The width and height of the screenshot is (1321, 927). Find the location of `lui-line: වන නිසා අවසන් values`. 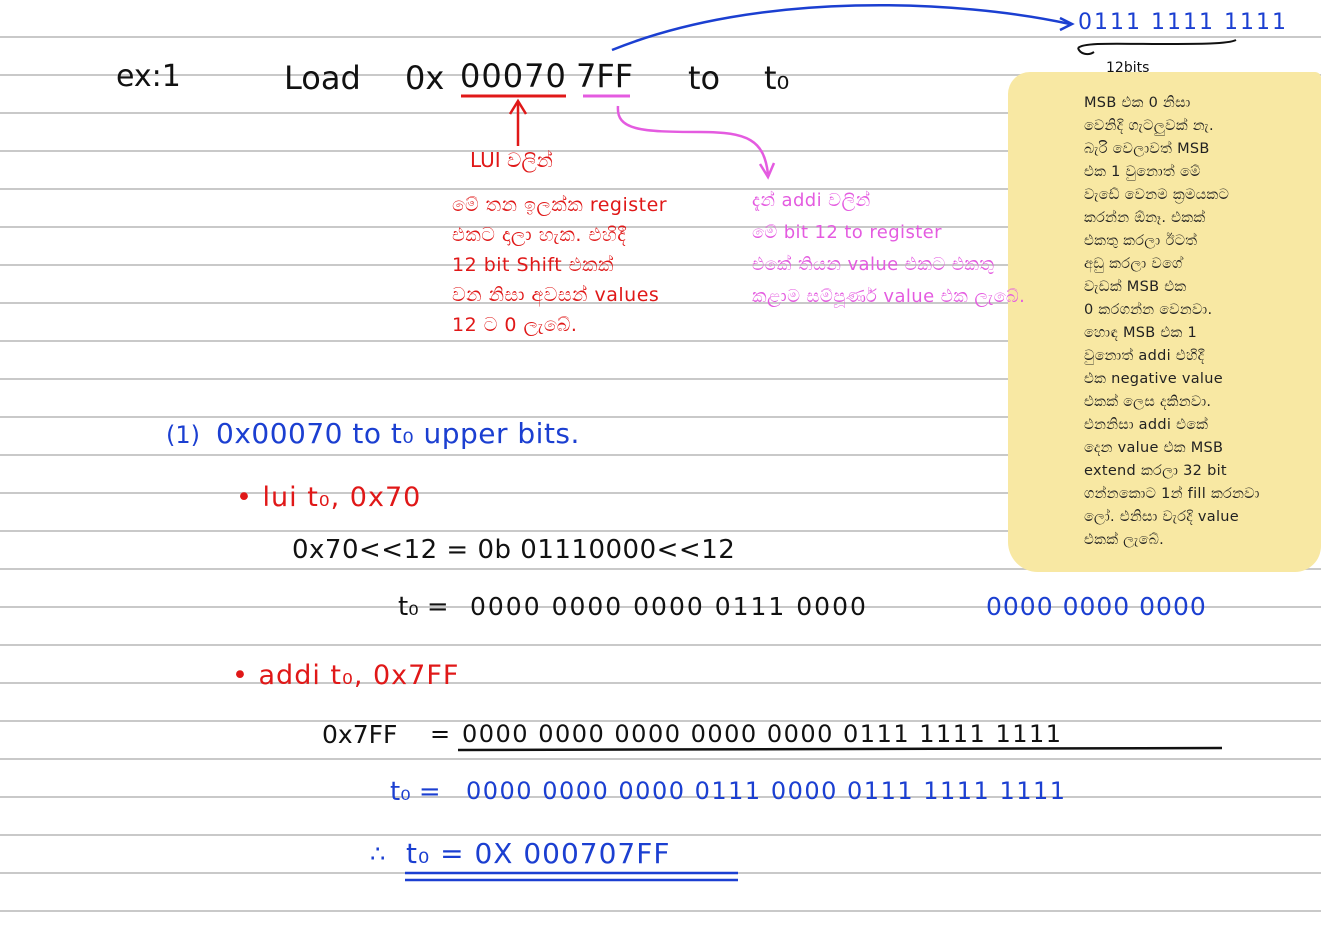

lui-line: වන නිසා අවසන් values is located at coordinates (556, 295).